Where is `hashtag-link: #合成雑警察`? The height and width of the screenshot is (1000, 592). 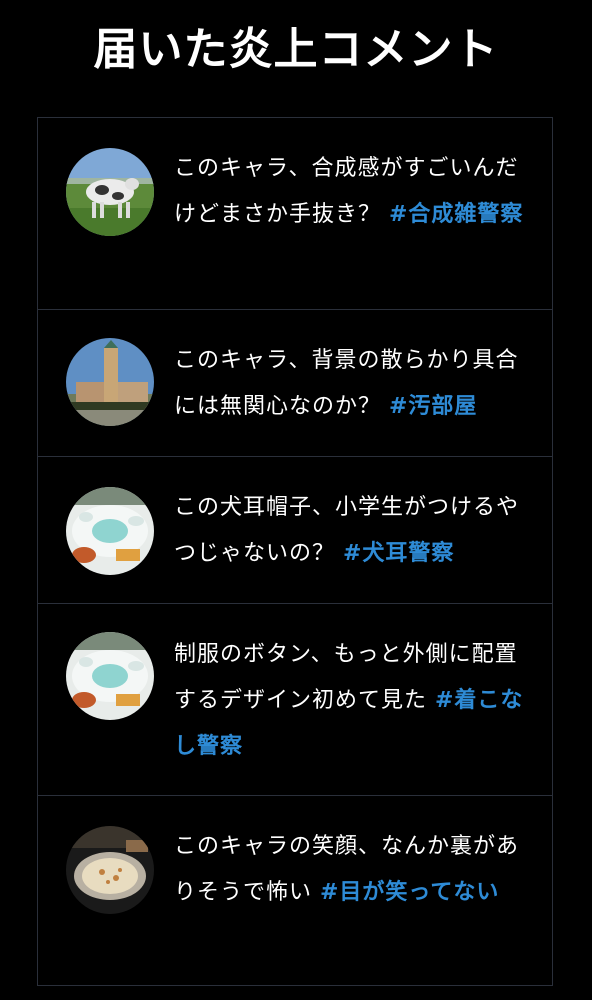
hashtag-link: #合成雑警察 is located at coordinates (456, 214).